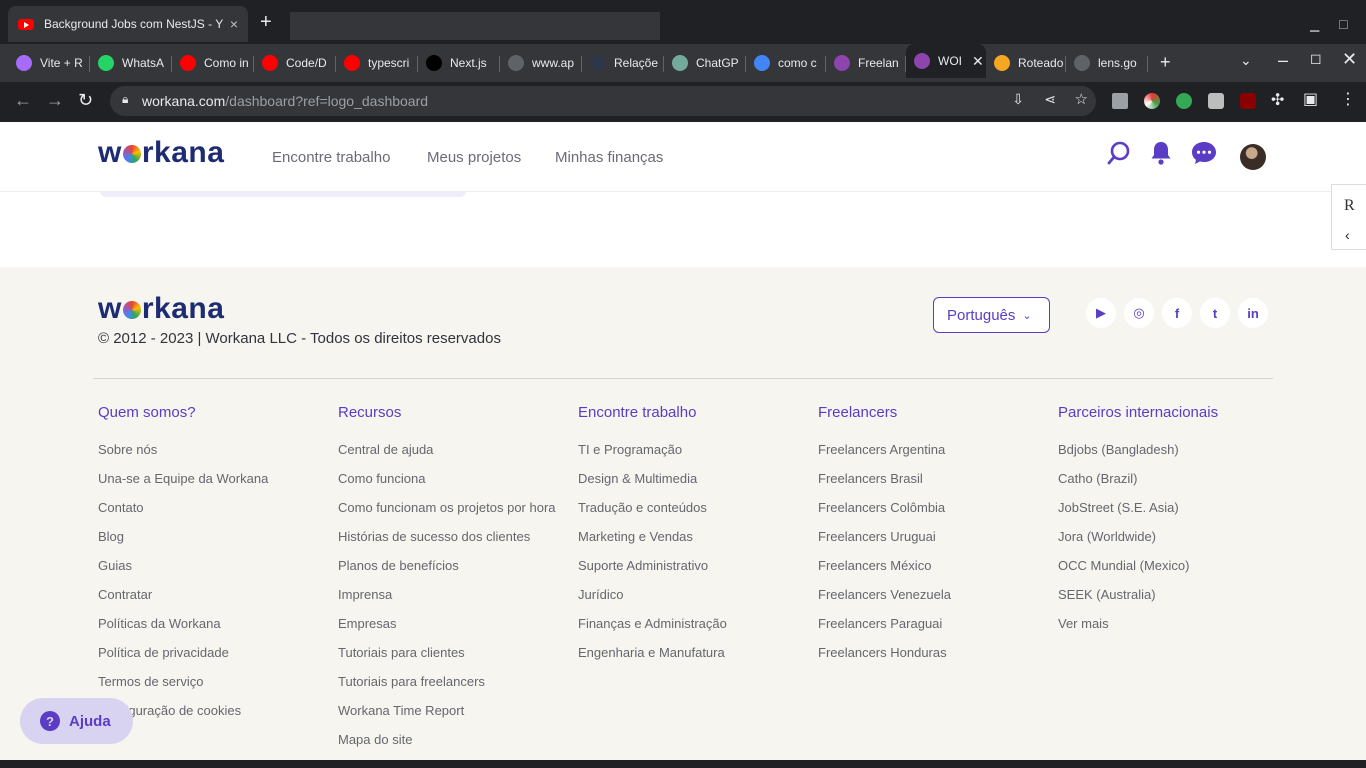 This screenshot has height=768, width=1366. What do you see at coordinates (85, 100) in the screenshot?
I see `reload-icon: ↻` at bounding box center [85, 100].